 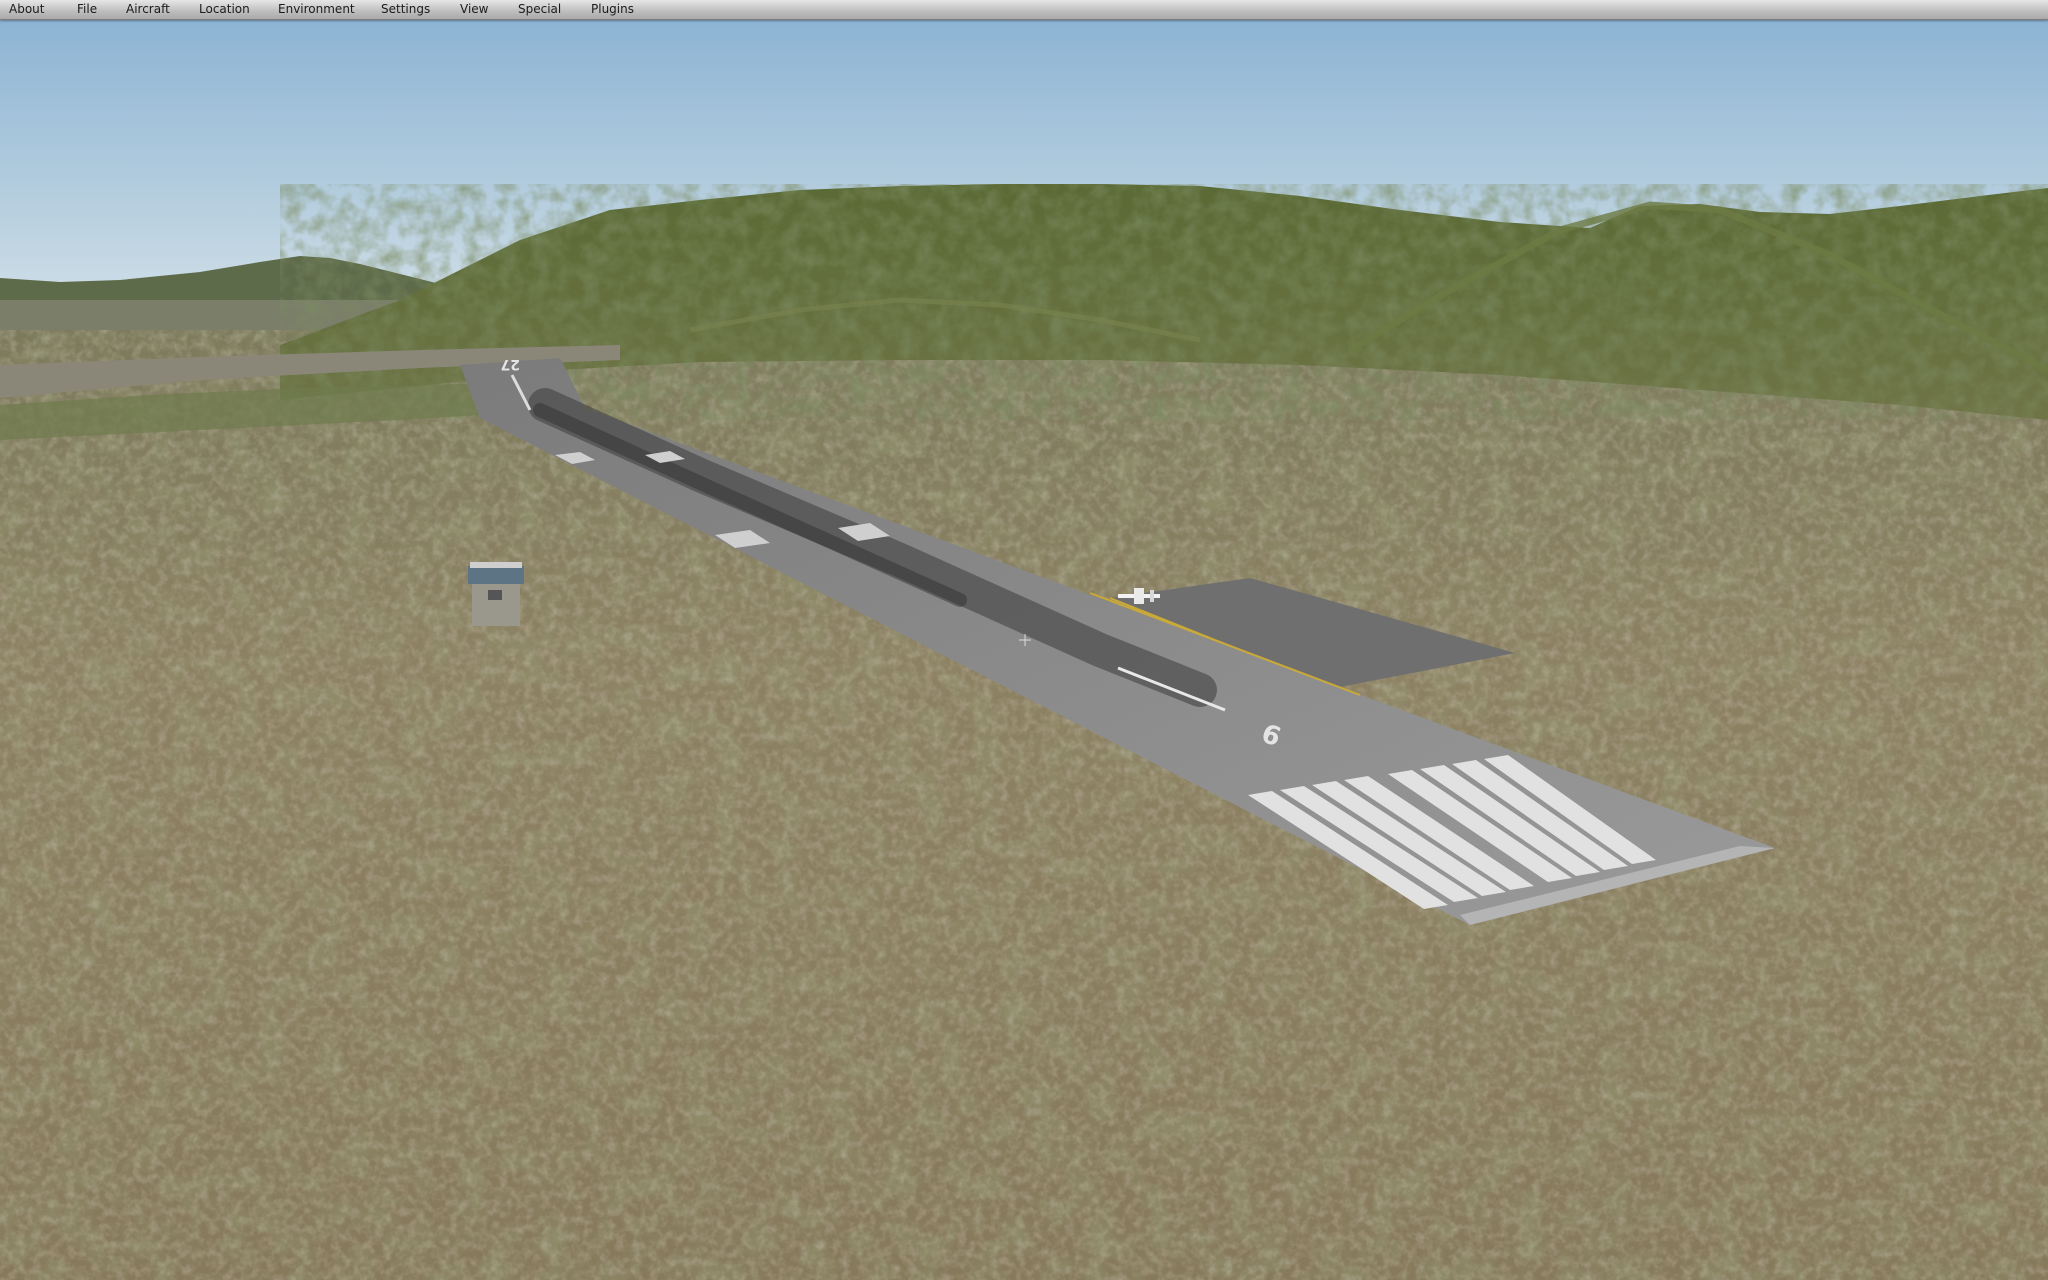 What do you see at coordinates (612, 9) in the screenshot?
I see `menu-plugins: Plugins` at bounding box center [612, 9].